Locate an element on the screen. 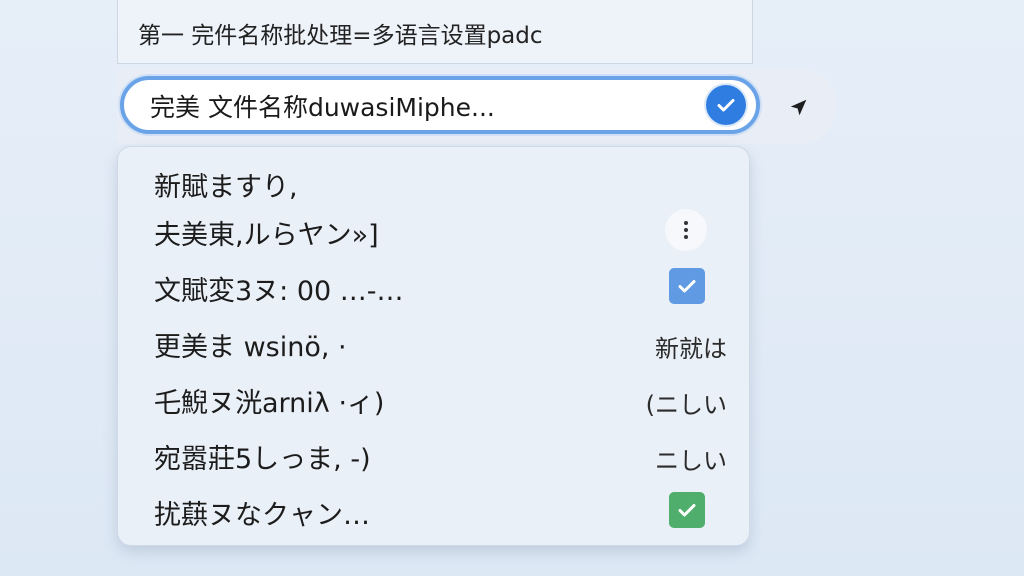 Image resolution: width=1024 pixels, height=576 pixels. navigation-arrow-icon is located at coordinates (799, 108).